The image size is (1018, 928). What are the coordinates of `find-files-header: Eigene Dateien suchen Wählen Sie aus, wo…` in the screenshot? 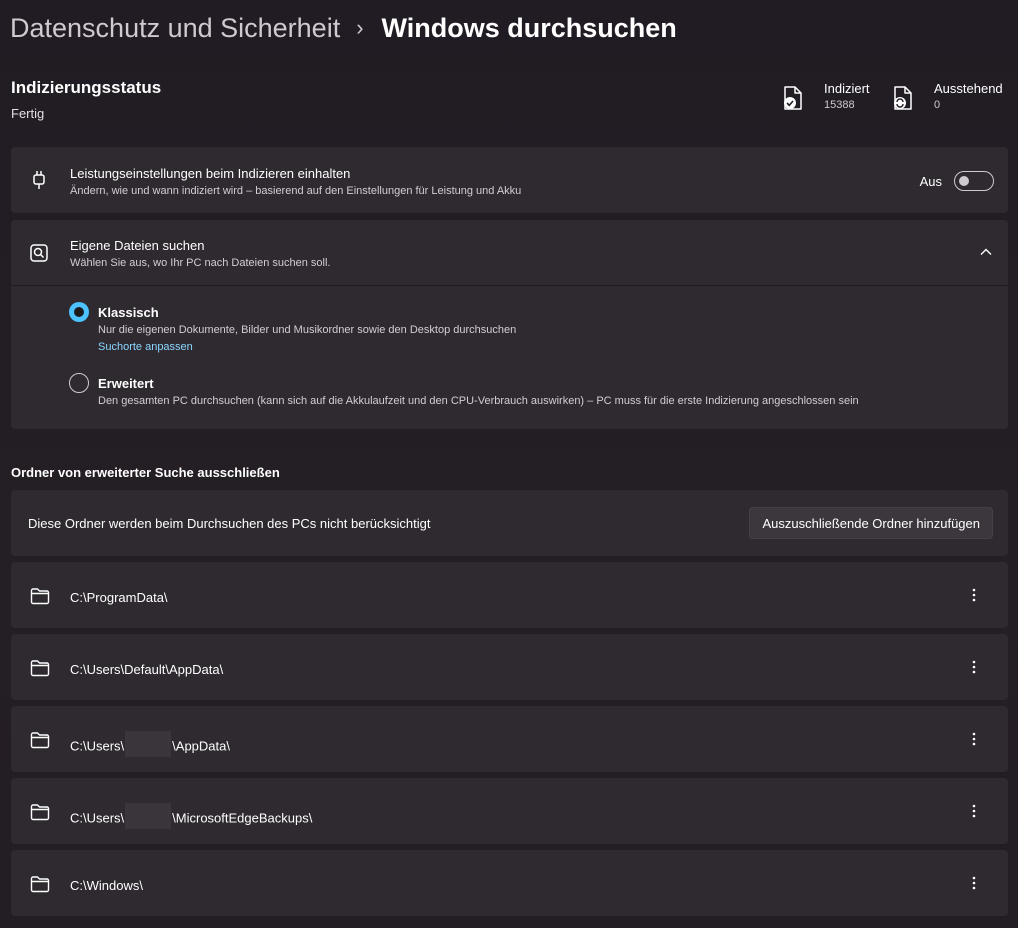 It's located at (509, 253).